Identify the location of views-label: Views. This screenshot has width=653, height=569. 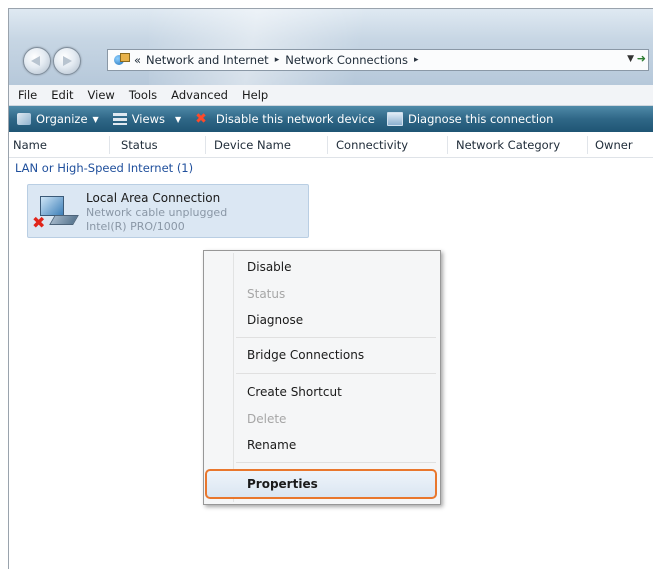
(148, 119).